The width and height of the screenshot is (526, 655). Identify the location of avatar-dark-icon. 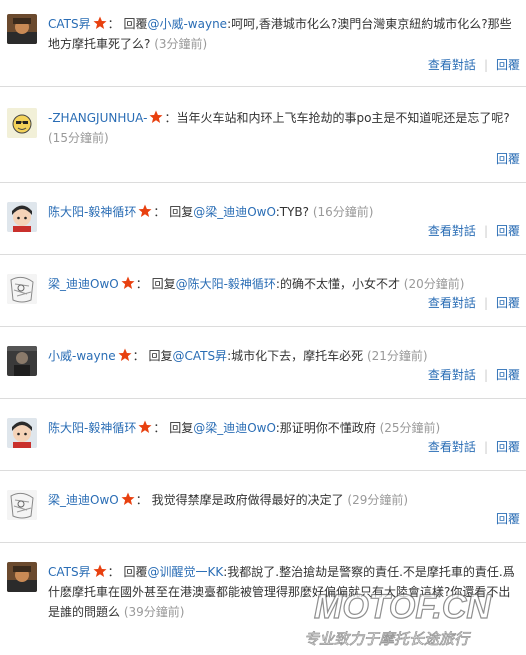
(22, 361).